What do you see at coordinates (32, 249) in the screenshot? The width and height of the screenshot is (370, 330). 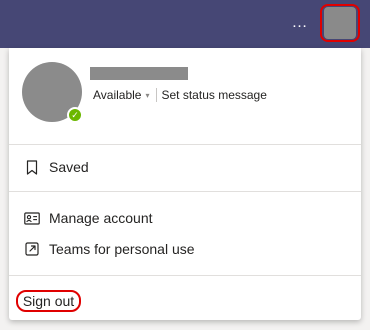 I see `open-external-icon` at bounding box center [32, 249].